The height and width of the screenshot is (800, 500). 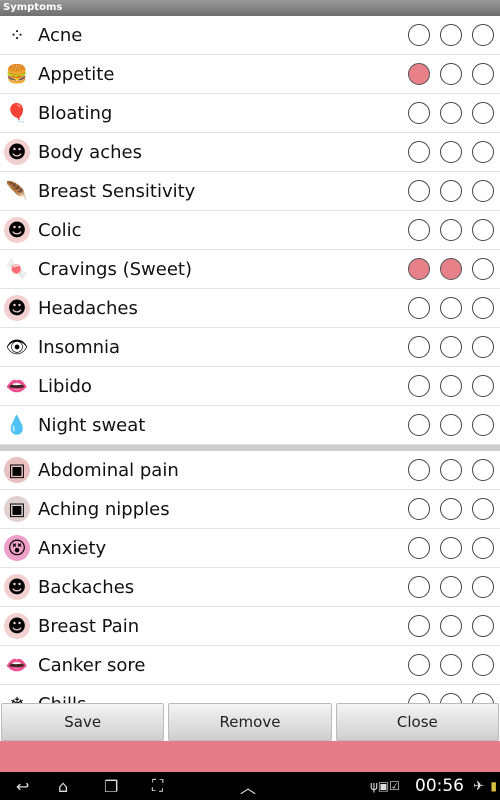 What do you see at coordinates (92, 425) in the screenshot?
I see `symptom-label: Night sweat` at bounding box center [92, 425].